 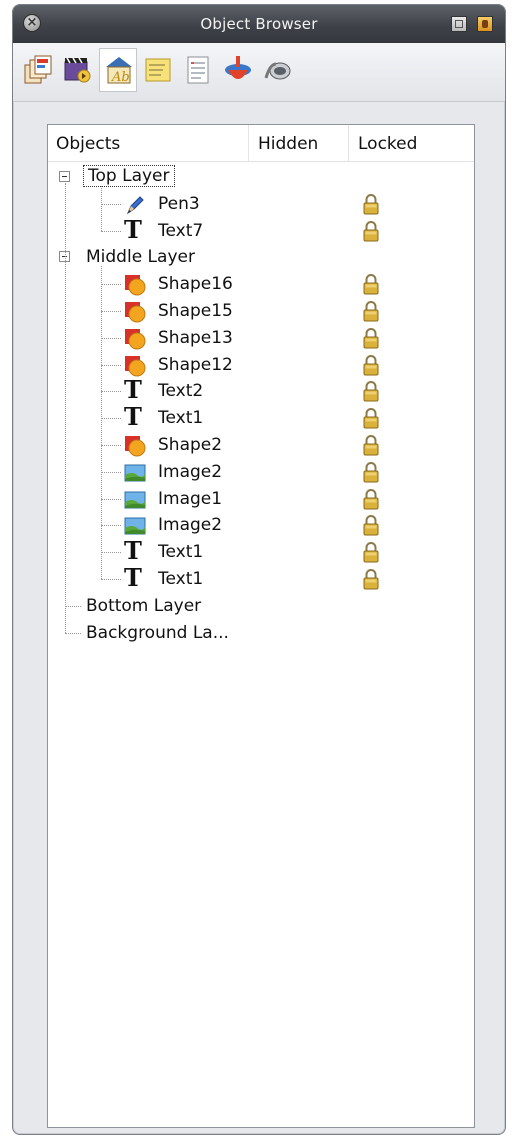 I want to click on object-row: T Text7, so click(x=261, y=229).